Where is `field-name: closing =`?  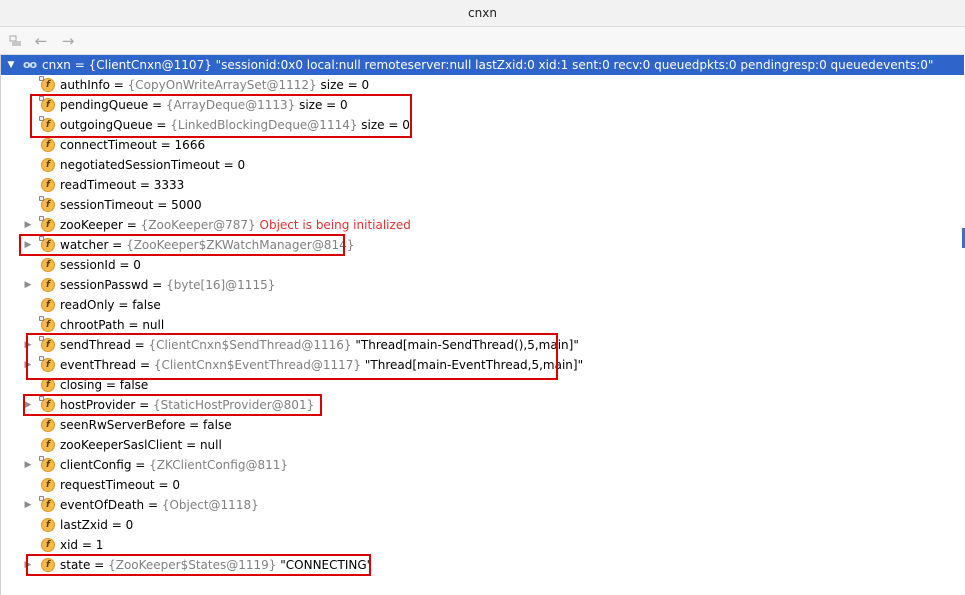
field-name: closing = is located at coordinates (90, 385).